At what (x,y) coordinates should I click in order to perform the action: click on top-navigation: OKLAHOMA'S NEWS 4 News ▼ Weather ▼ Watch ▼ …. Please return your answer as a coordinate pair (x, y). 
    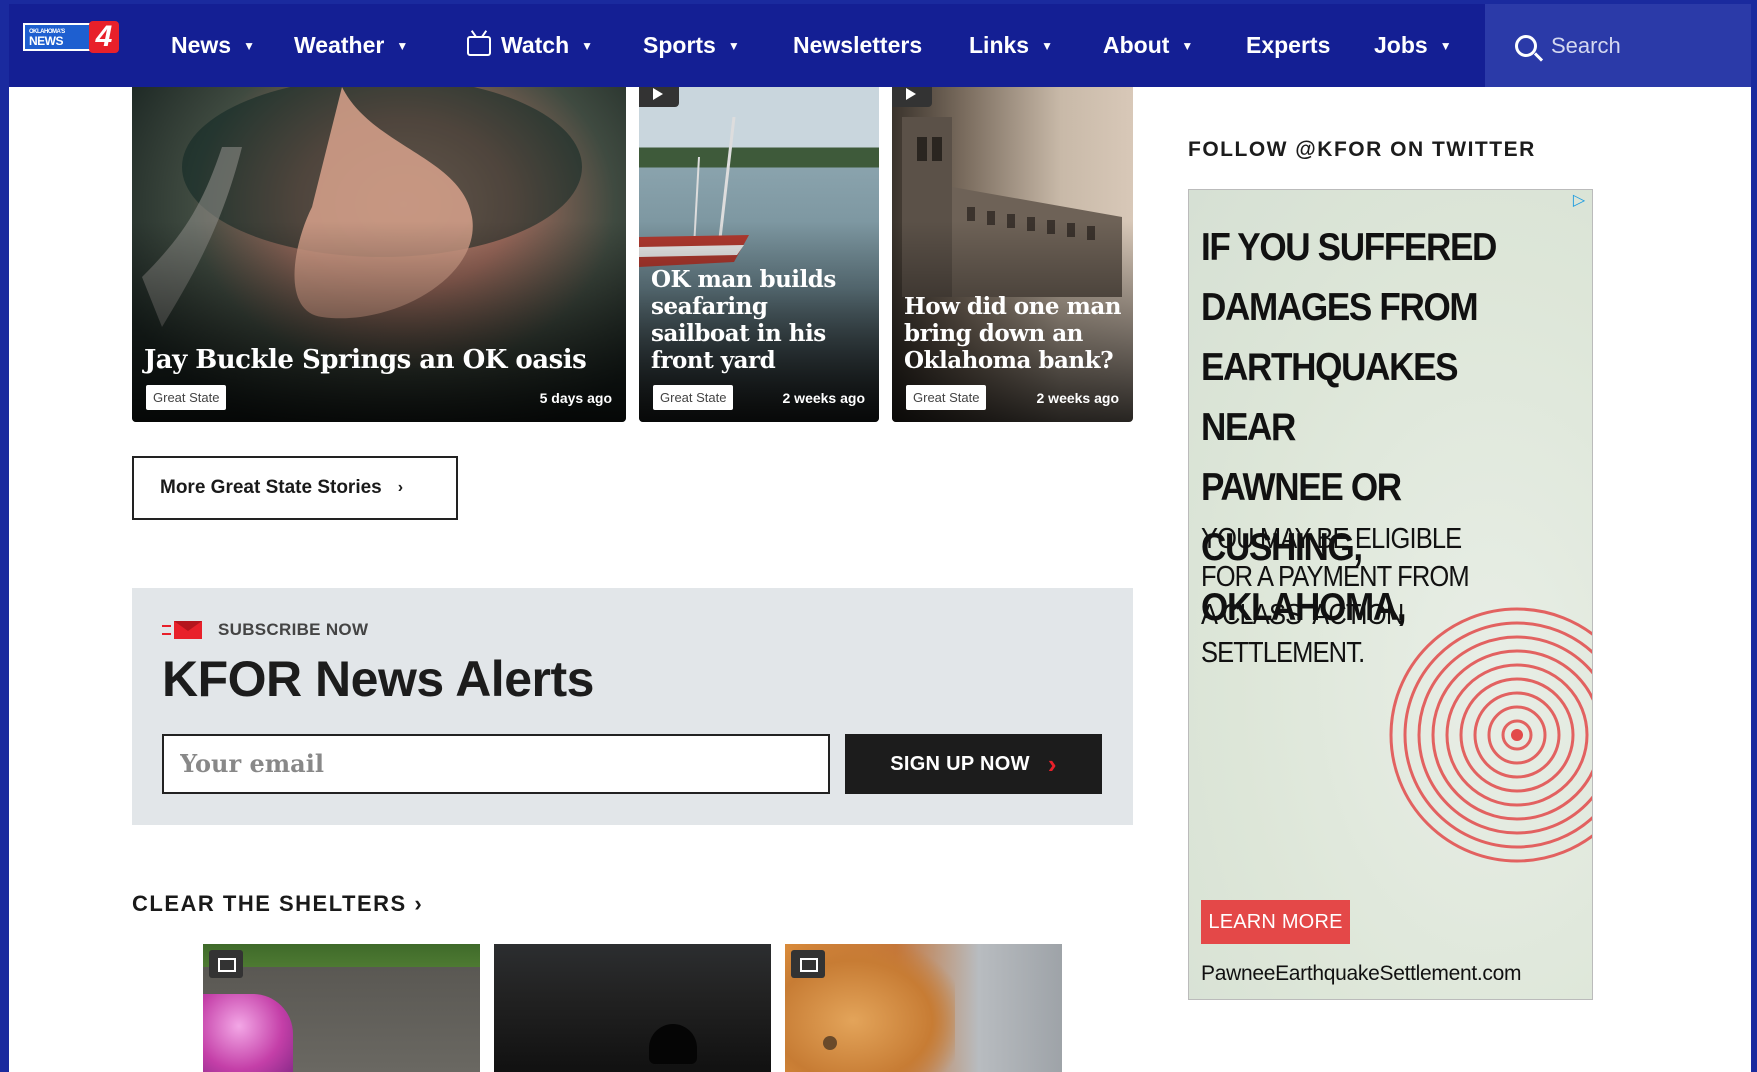
    Looking at the image, I should click on (880, 45).